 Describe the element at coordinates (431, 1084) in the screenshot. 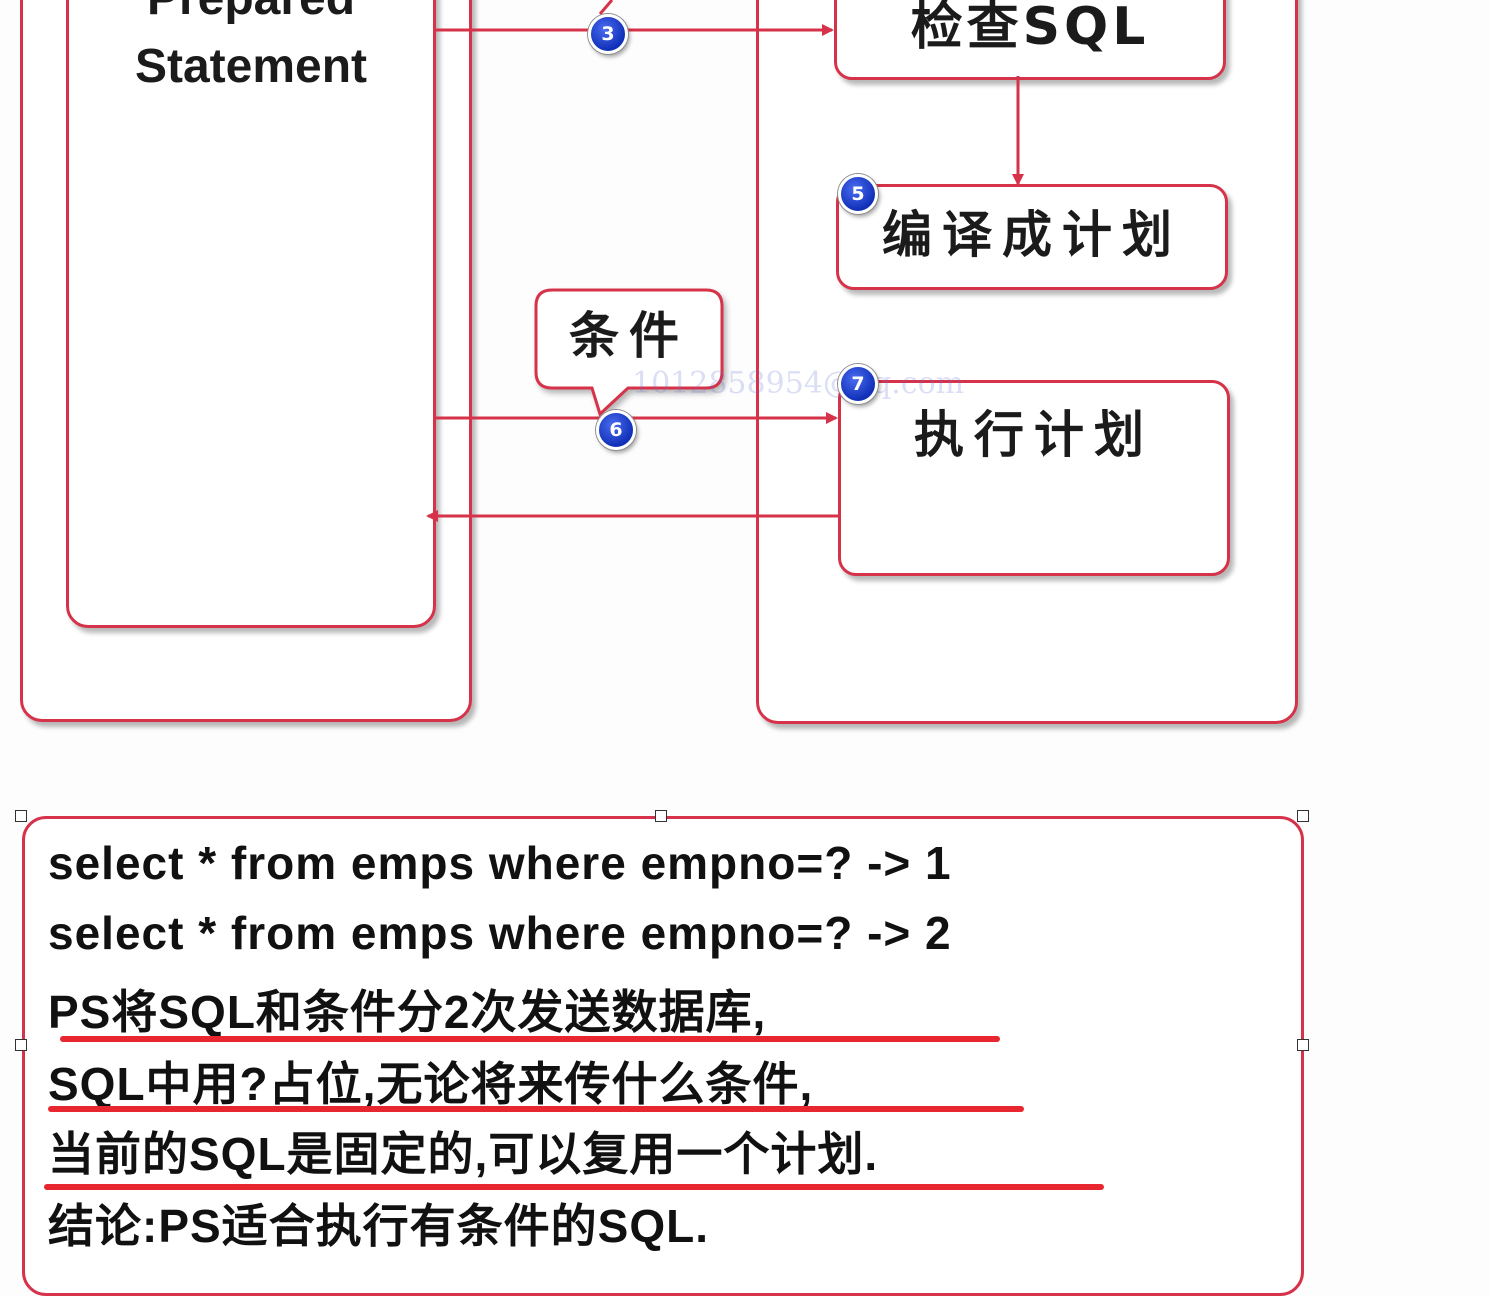

I see `note-line-4: SQL中用?占位,无论将来传什么条件,` at that location.